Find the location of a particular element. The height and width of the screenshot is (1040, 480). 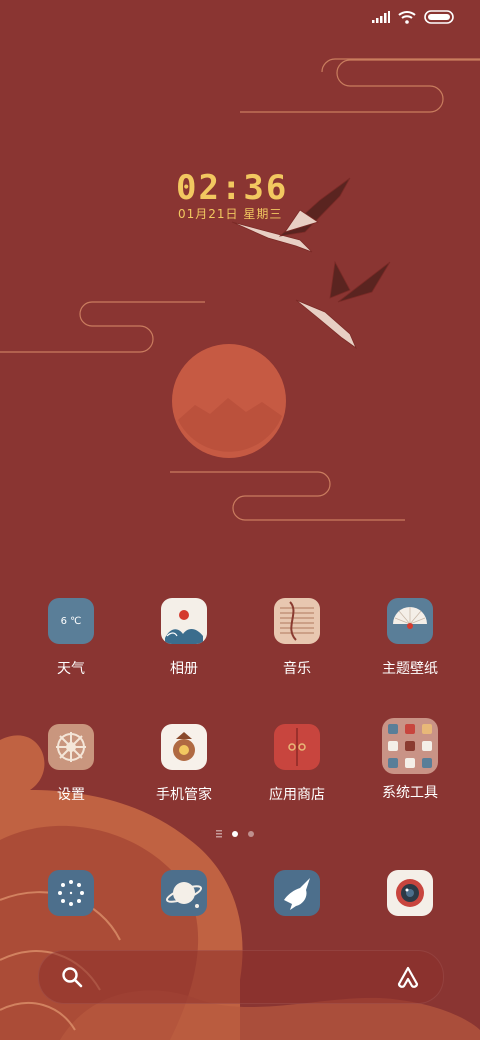

app-label-security: 手机管家 is located at coordinates (184, 795).